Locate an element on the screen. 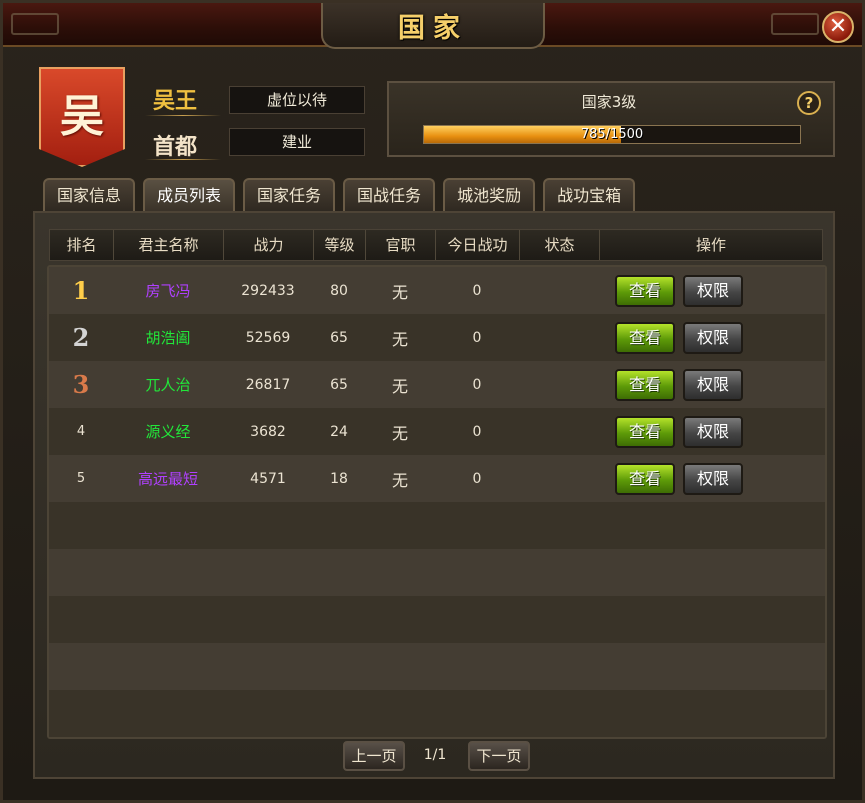 Image resolution: width=865 pixels, height=803 pixels. level-cell: 24 is located at coordinates (339, 431).